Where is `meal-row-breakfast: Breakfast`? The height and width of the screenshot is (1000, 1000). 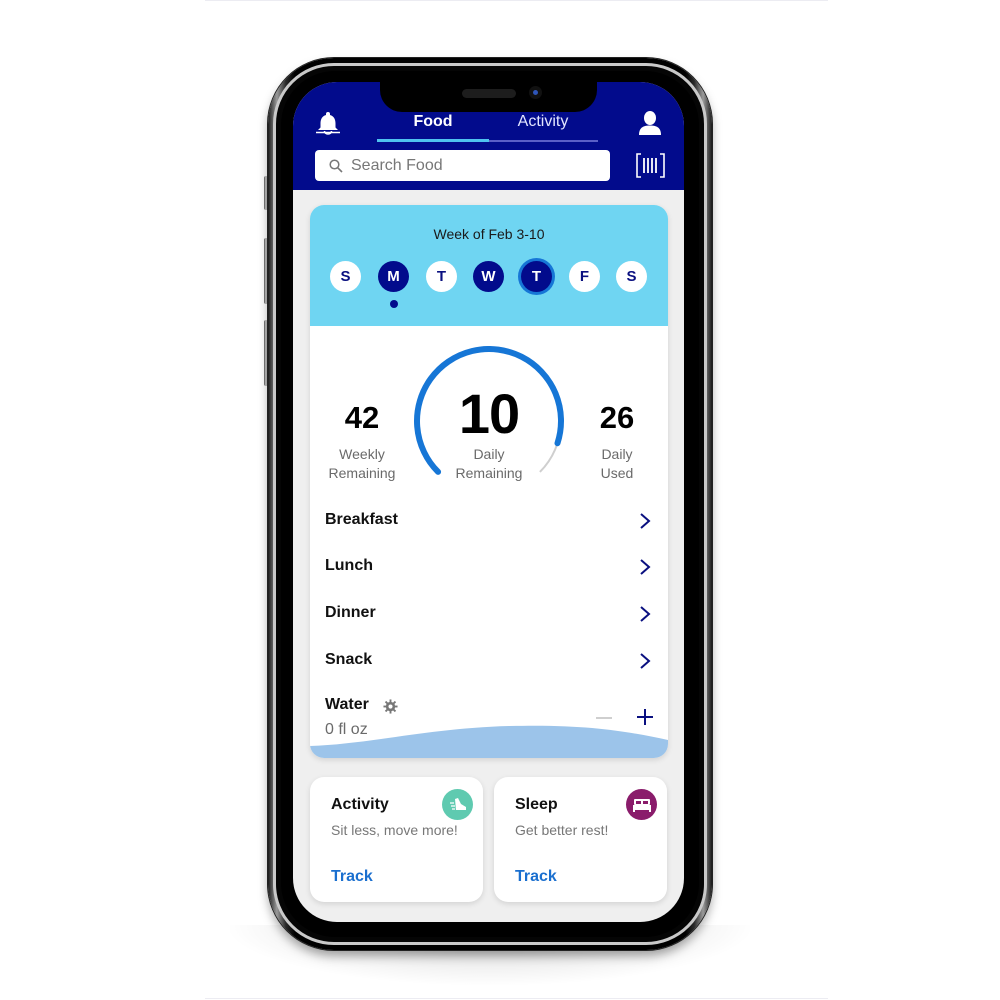 meal-row-breakfast: Breakfast is located at coordinates (489, 522).